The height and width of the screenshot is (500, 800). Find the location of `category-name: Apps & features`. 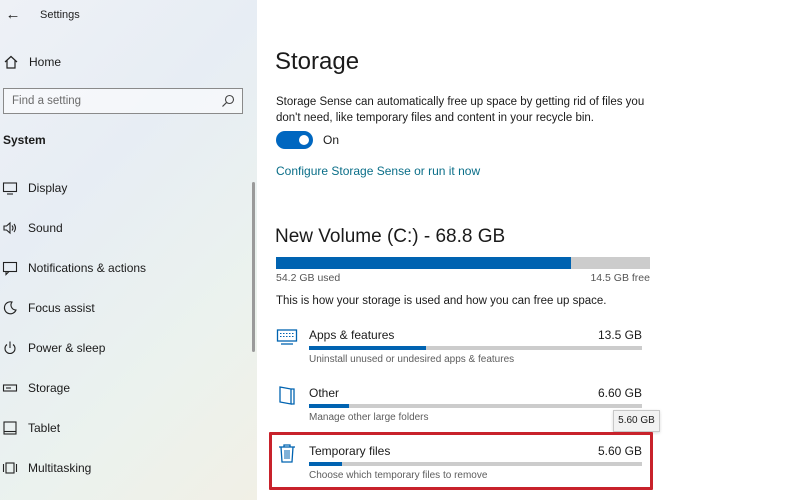

category-name: Apps & features is located at coordinates (352, 335).